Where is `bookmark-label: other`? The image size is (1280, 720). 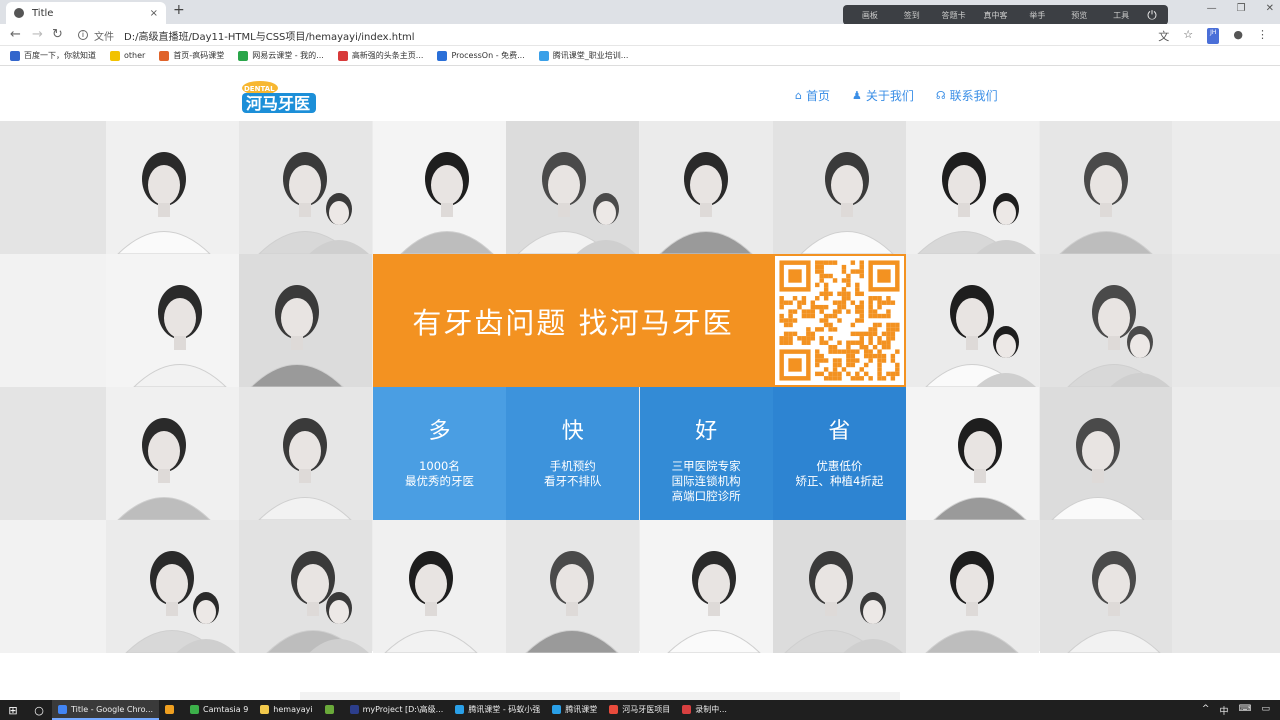 bookmark-label: other is located at coordinates (135, 55).